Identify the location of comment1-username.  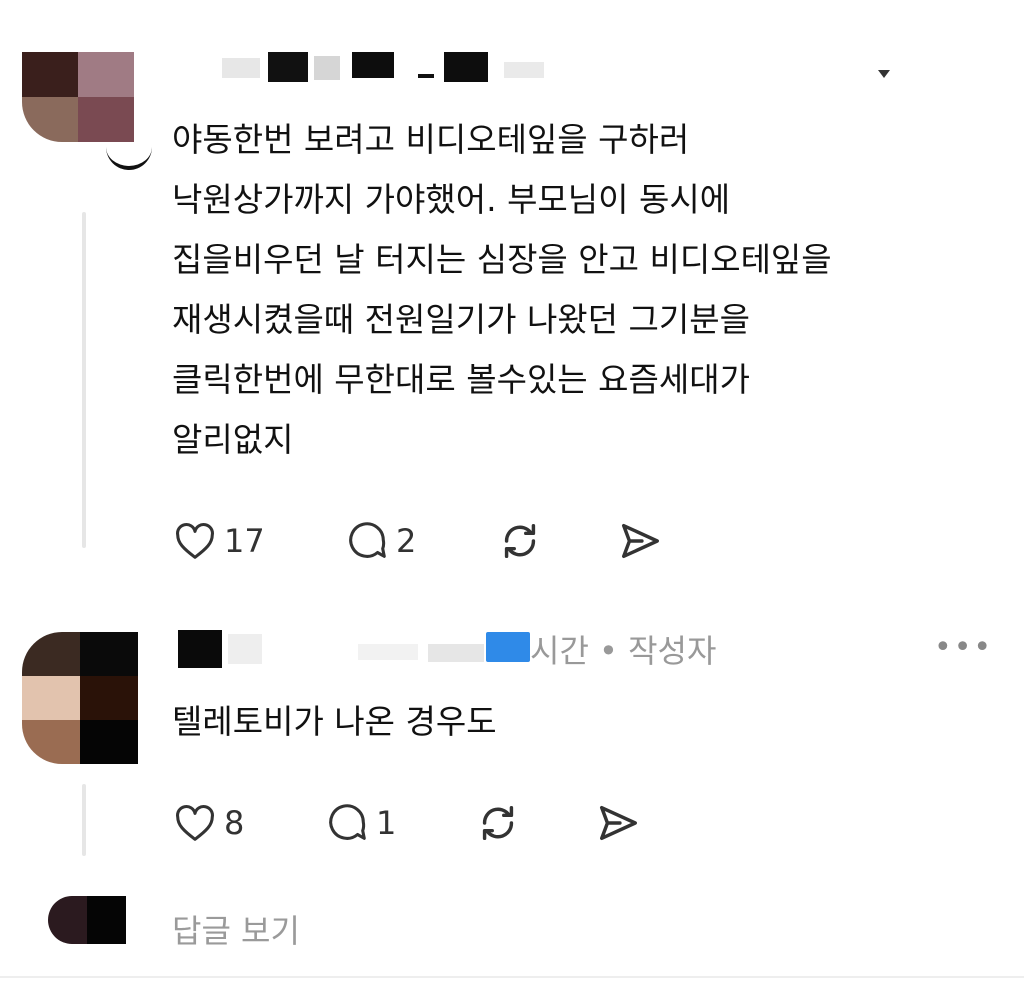
(402, 67).